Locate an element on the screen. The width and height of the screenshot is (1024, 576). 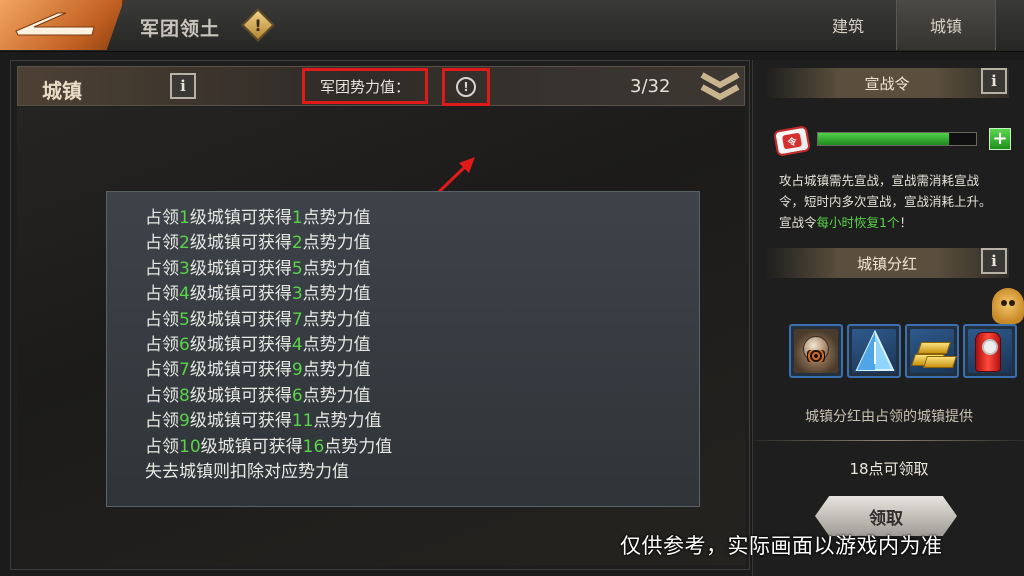
town-count: 3/32 is located at coordinates (650, 86).